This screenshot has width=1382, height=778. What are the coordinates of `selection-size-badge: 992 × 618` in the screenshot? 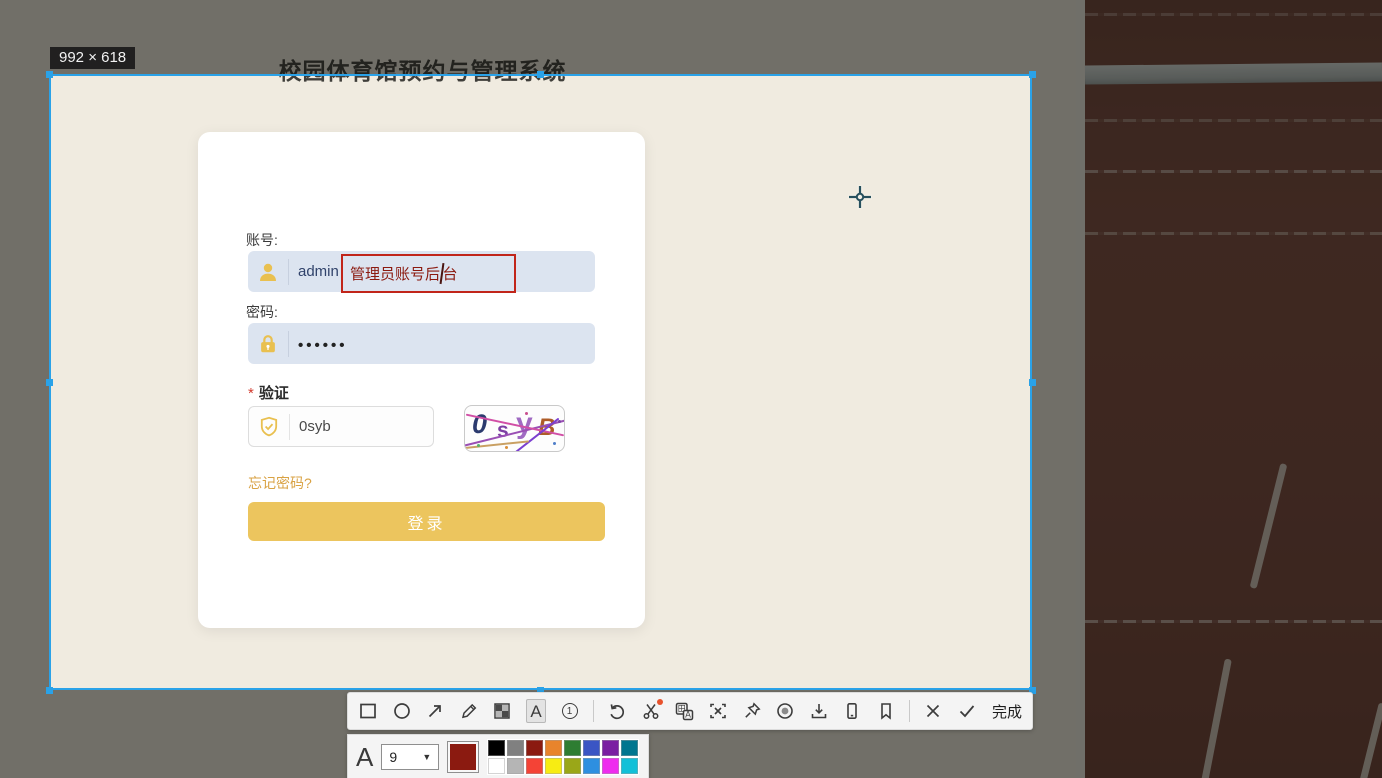 It's located at (93, 58).